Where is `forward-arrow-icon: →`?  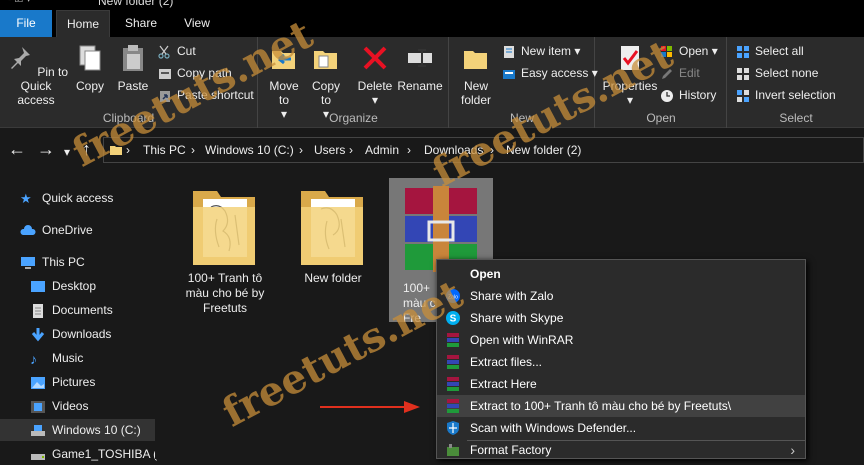
forward-arrow-icon: → is located at coordinates (46, 149).